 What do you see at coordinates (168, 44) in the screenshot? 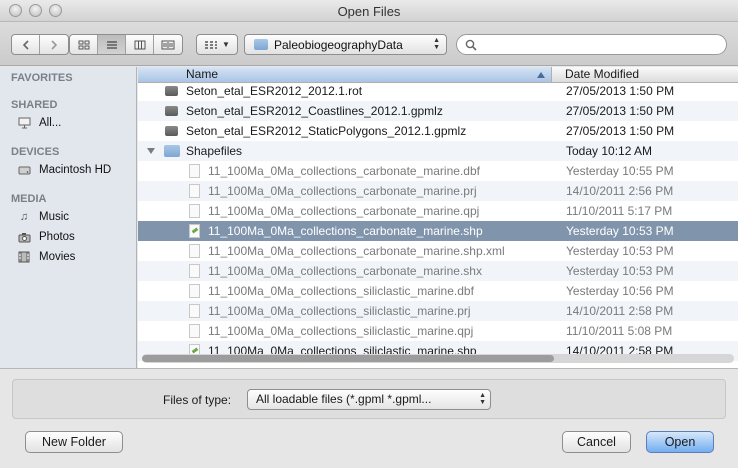
I see `coverflow-view-button` at bounding box center [168, 44].